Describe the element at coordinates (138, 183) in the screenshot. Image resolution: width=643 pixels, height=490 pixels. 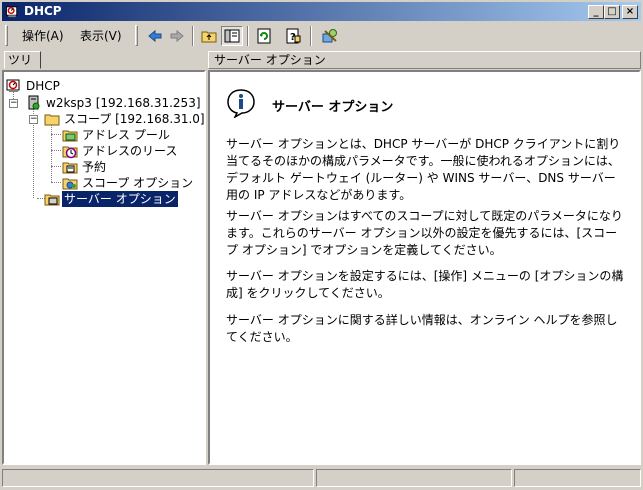
I see `tree-item-label: スコープ オプション` at that location.